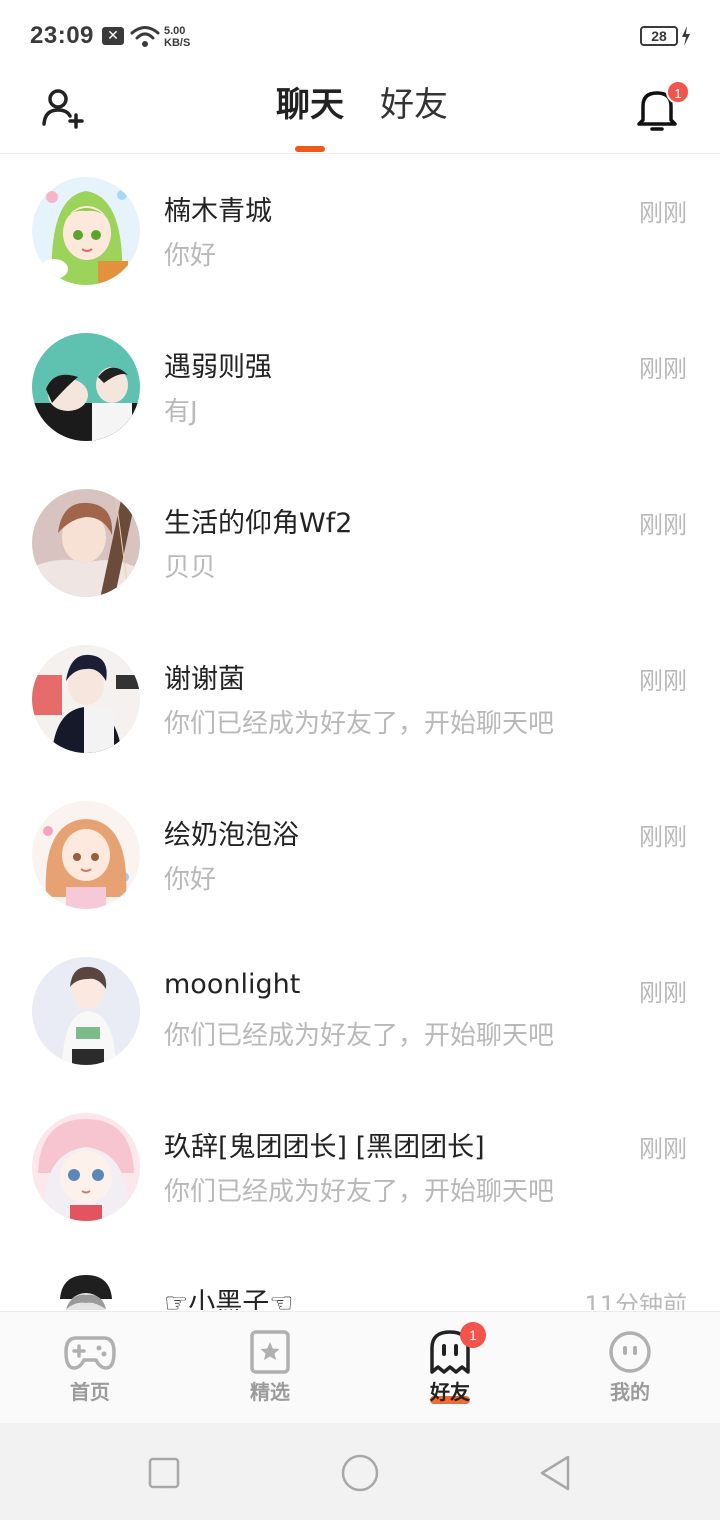 Image resolution: width=720 pixels, height=1520 pixels. I want to click on status-time: 23:09, so click(62, 35).